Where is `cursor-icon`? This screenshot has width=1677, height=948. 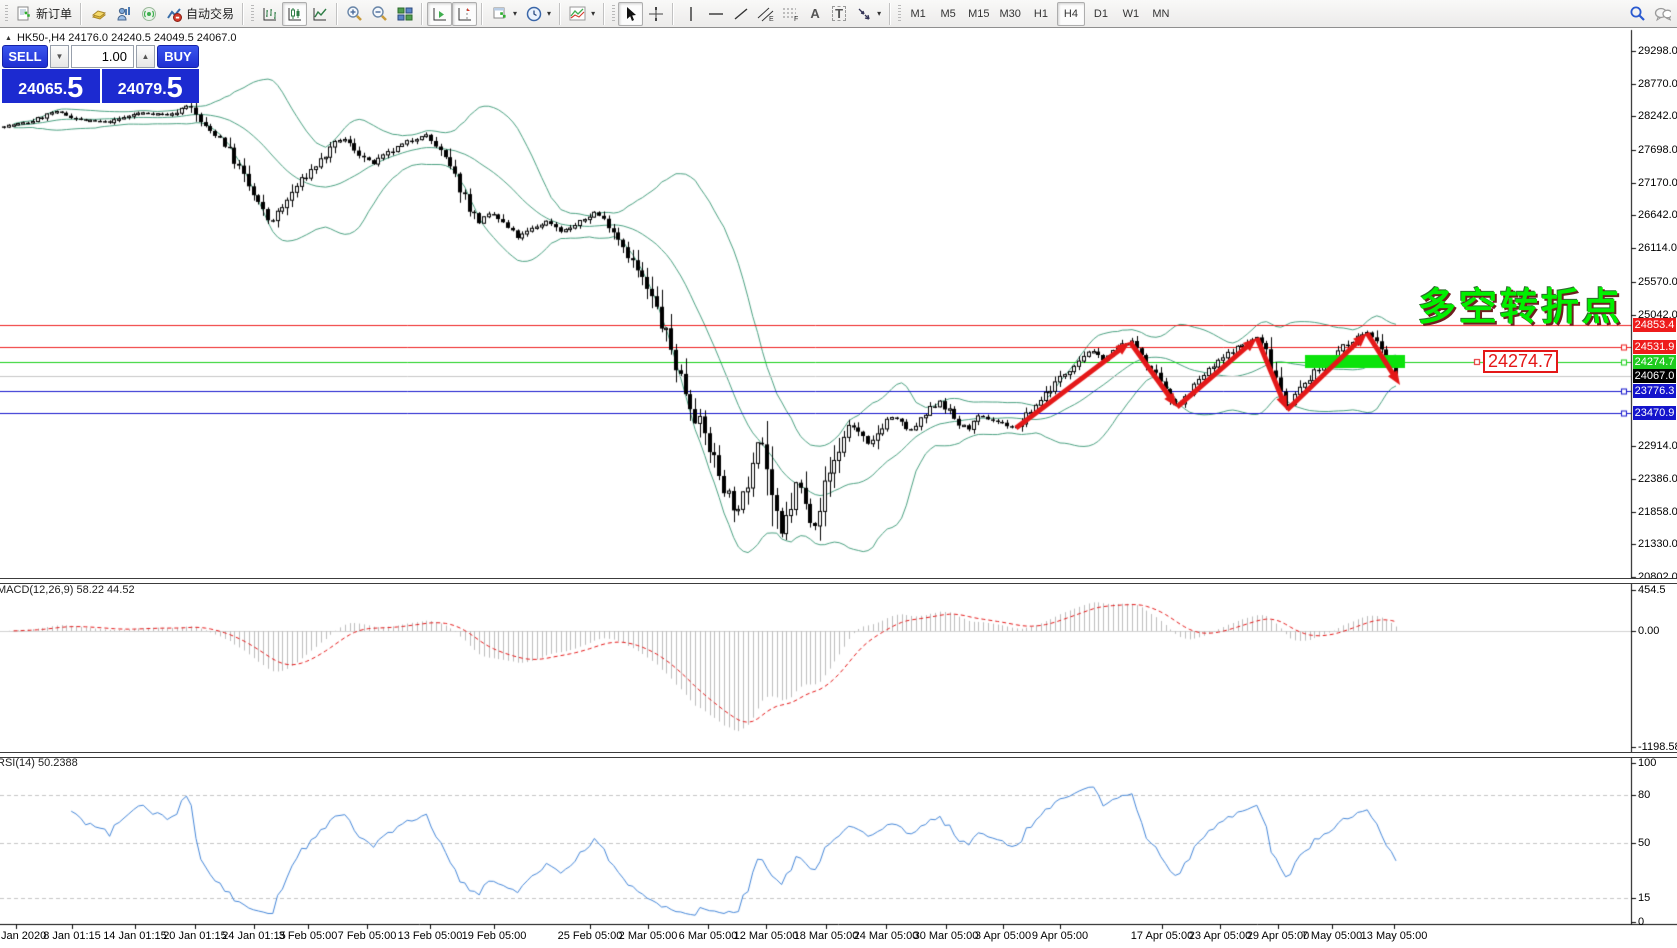
cursor-icon is located at coordinates (630, 13).